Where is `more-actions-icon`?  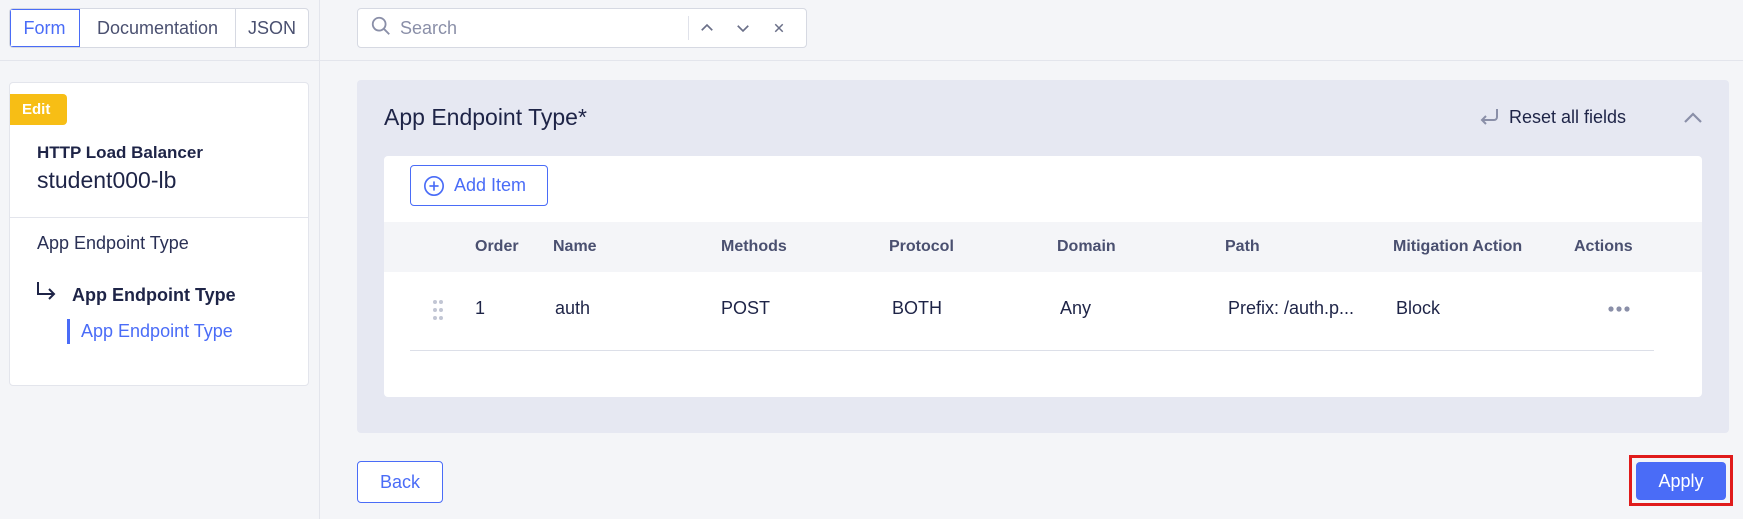 more-actions-icon is located at coordinates (1619, 309).